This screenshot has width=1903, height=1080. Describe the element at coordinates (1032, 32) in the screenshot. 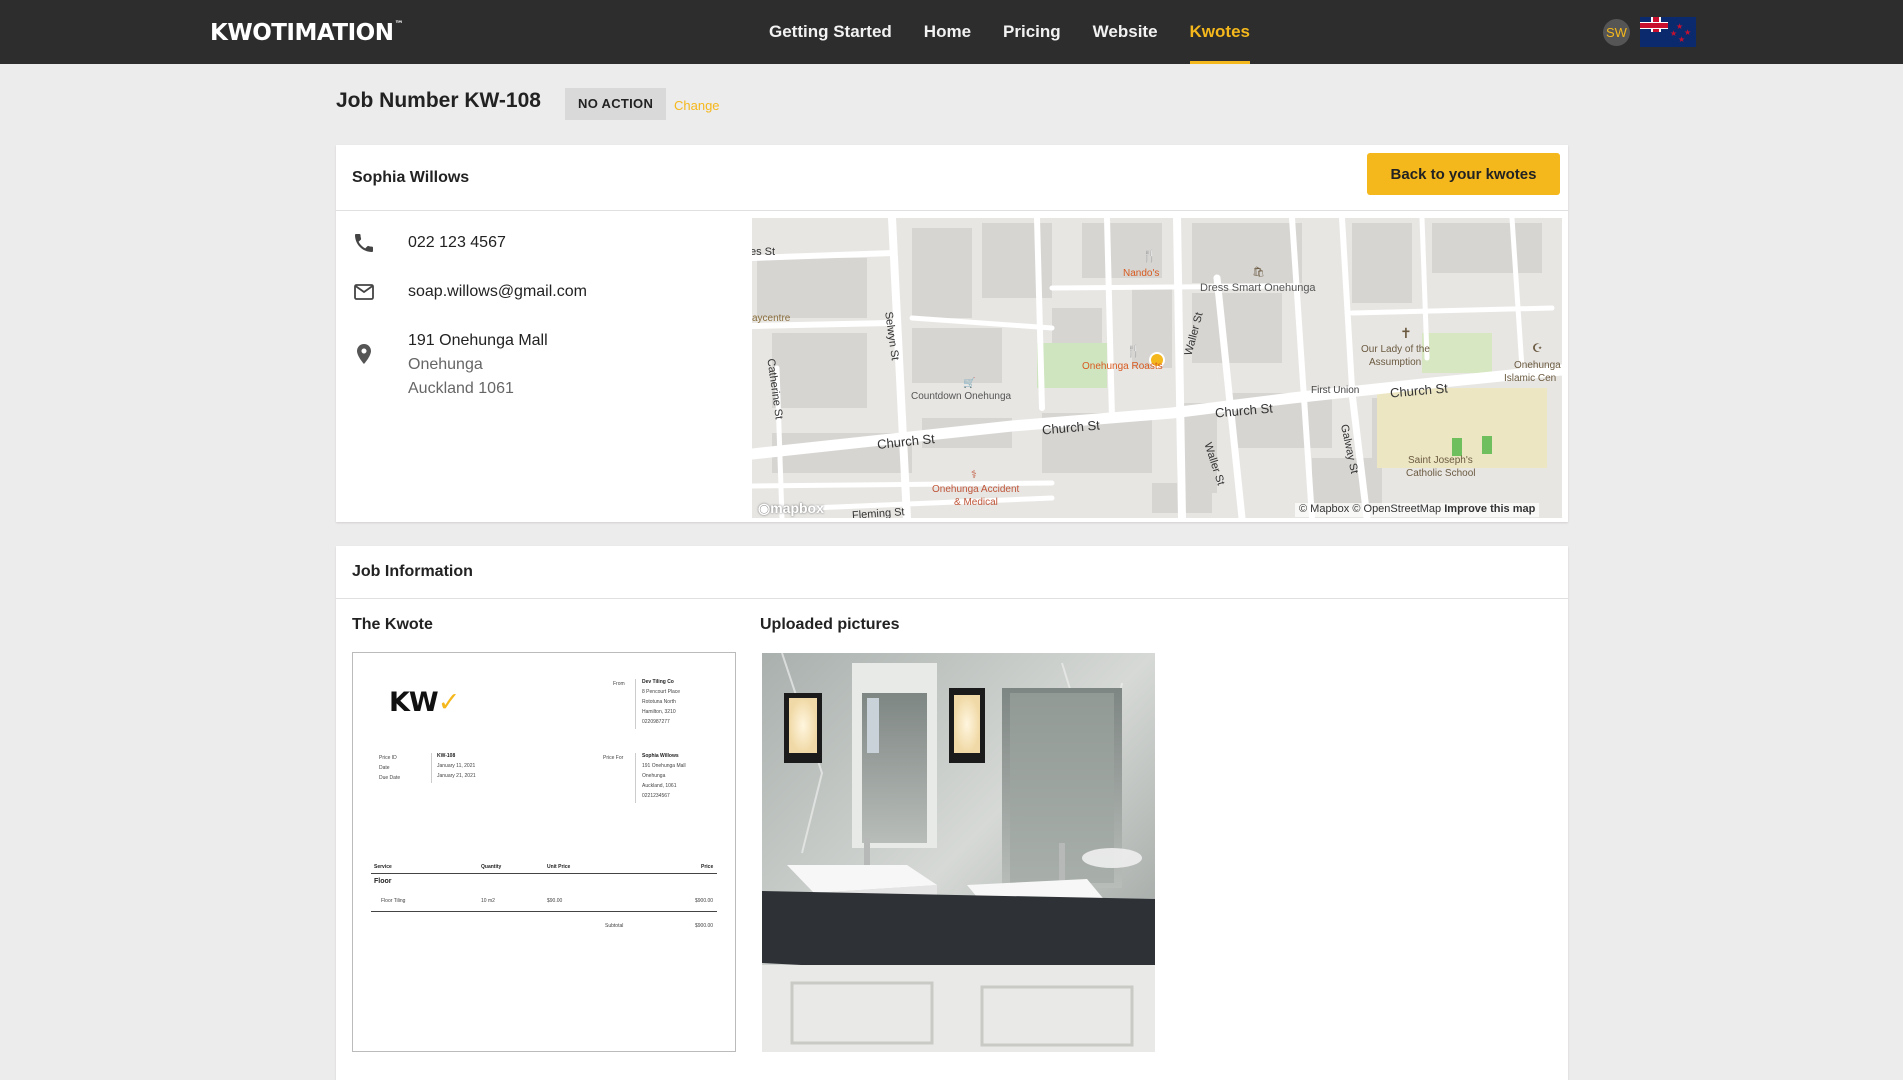

I see `nav-pricing: Pricing` at that location.